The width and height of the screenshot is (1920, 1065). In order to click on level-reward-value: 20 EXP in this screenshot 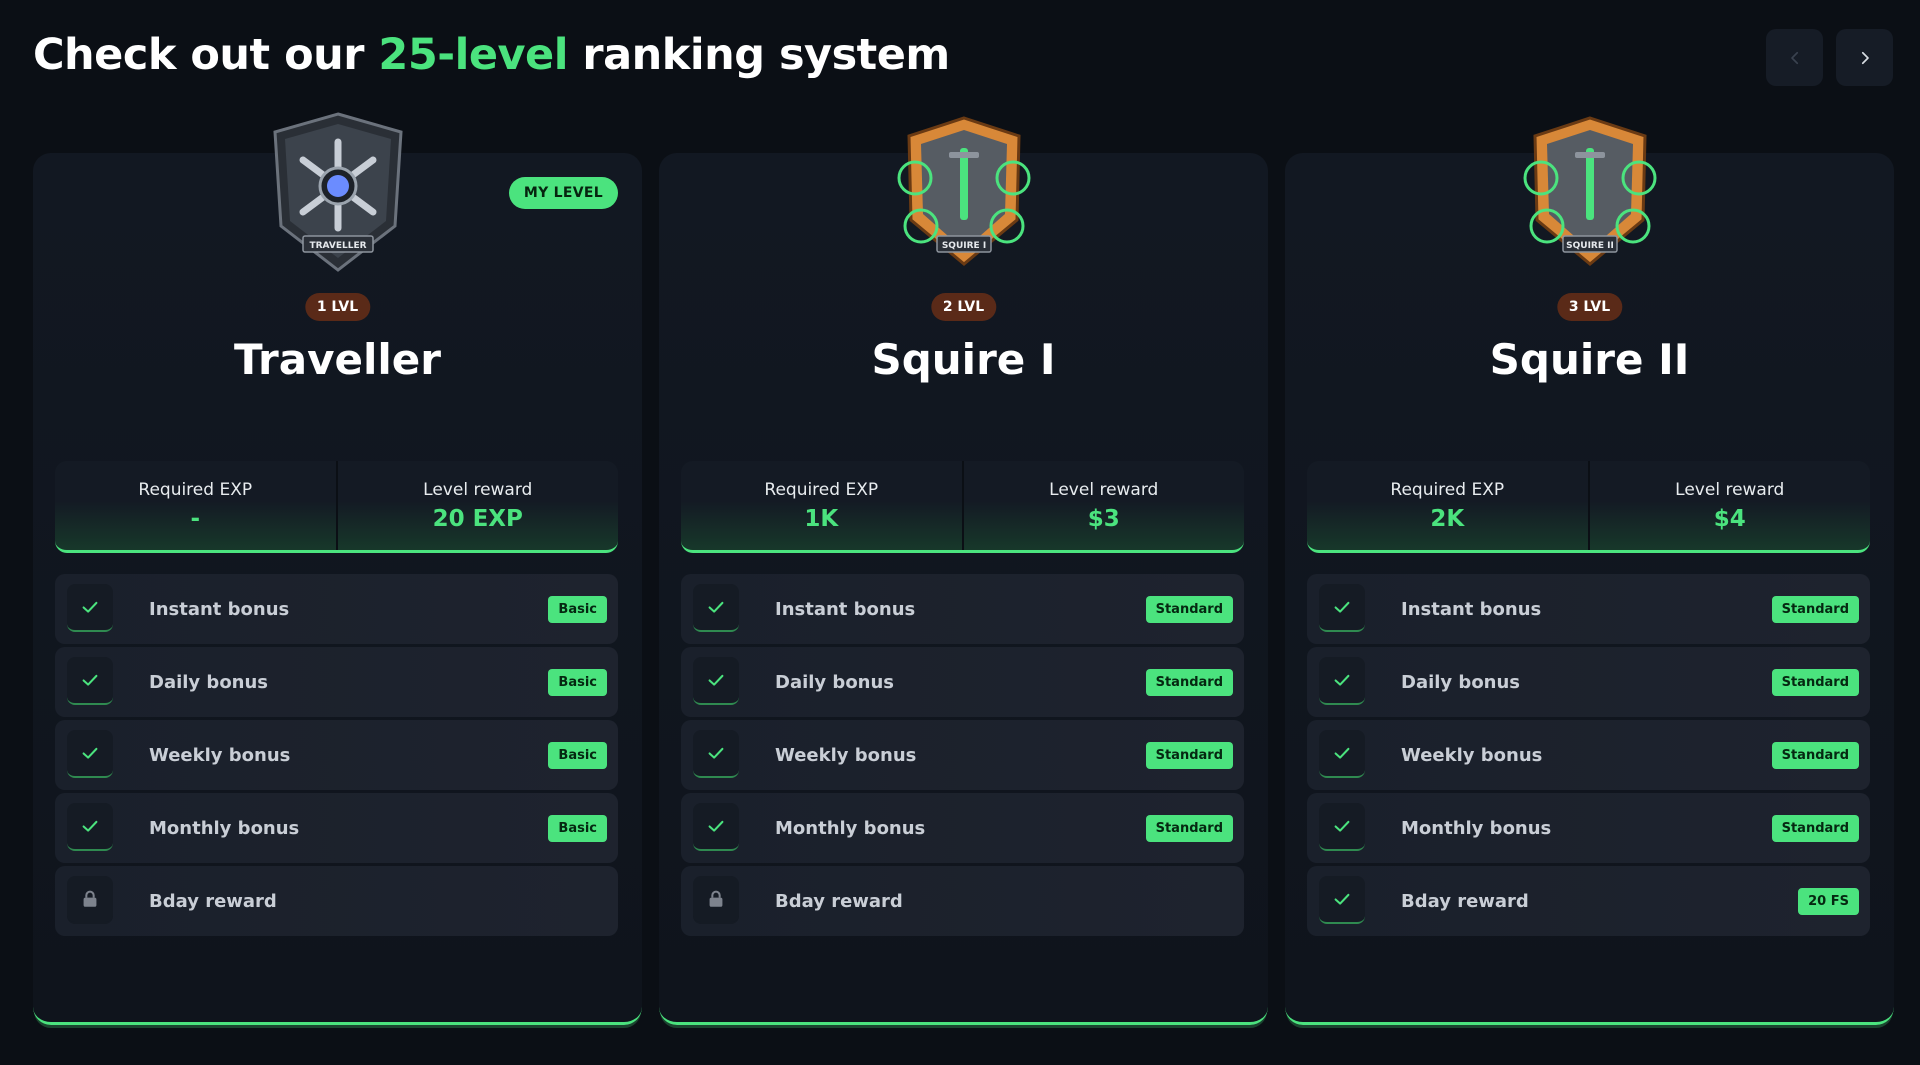, I will do `click(477, 518)`.